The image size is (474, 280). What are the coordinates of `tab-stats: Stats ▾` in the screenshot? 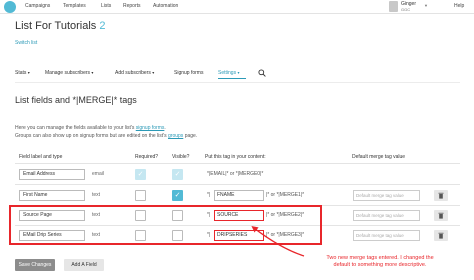 It's located at (22, 73).